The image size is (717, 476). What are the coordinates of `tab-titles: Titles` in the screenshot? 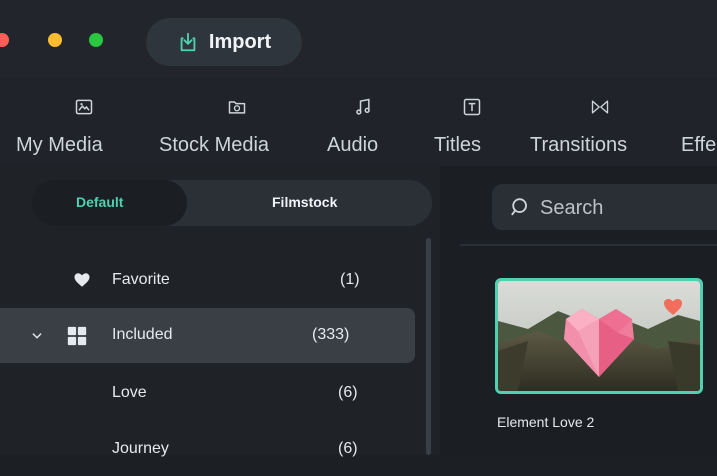 It's located at (458, 124).